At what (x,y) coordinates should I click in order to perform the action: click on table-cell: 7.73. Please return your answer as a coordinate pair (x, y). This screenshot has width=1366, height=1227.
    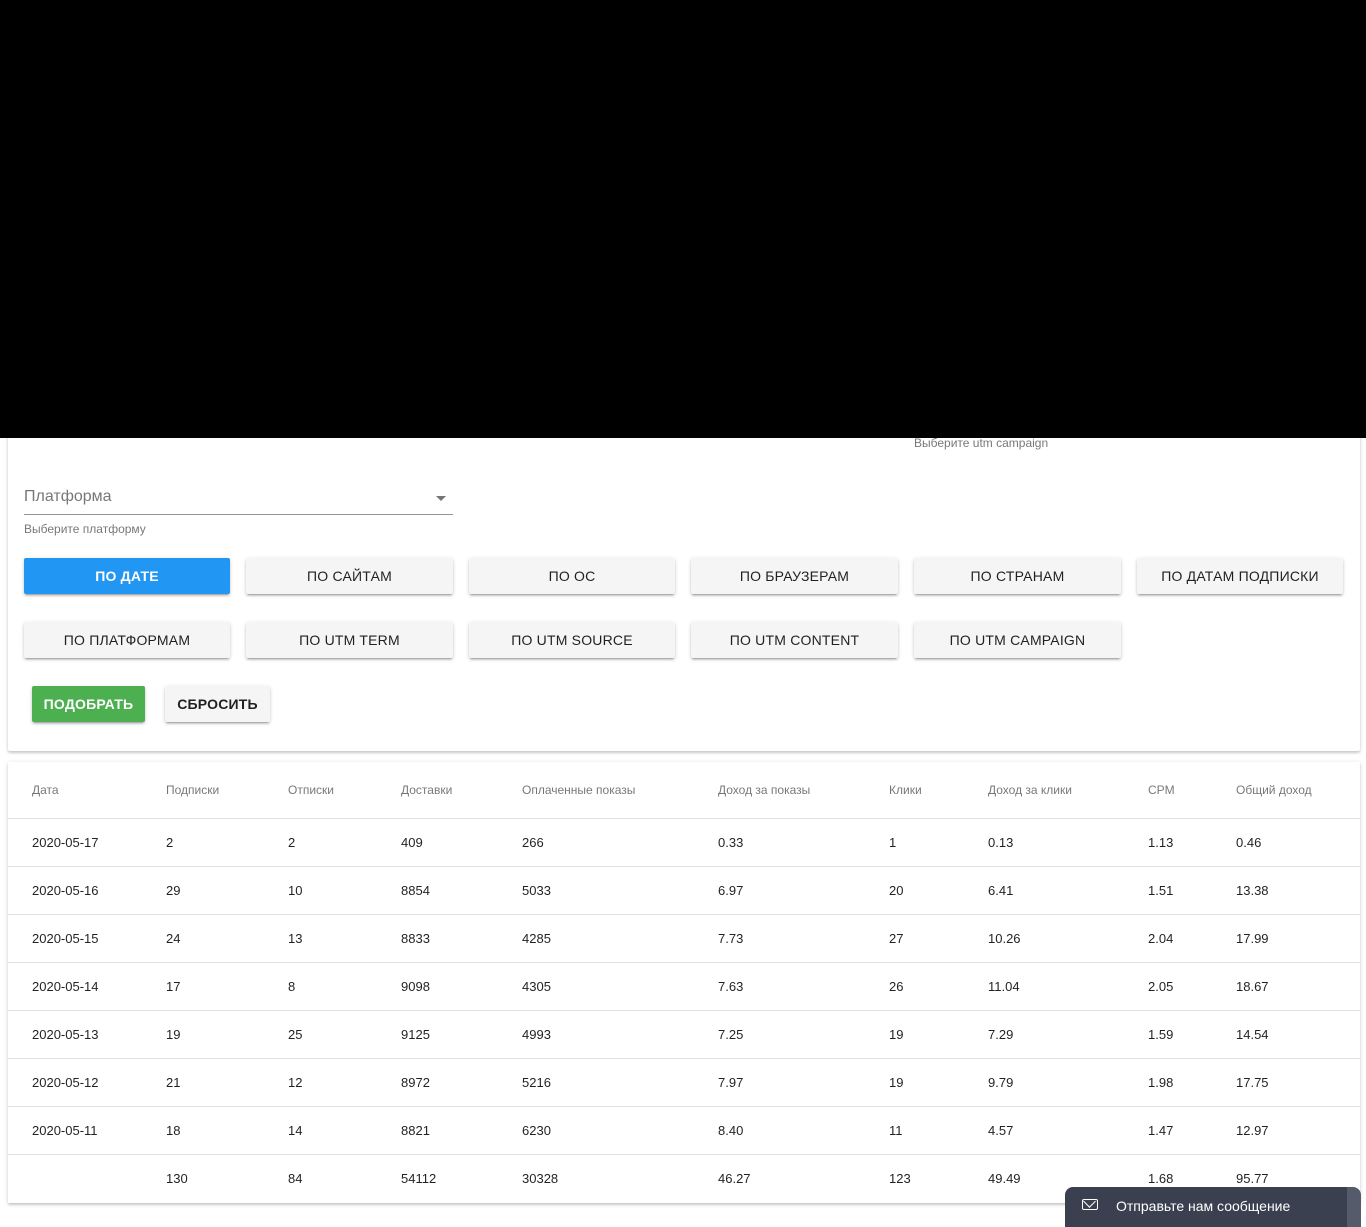
    Looking at the image, I should click on (803, 938).